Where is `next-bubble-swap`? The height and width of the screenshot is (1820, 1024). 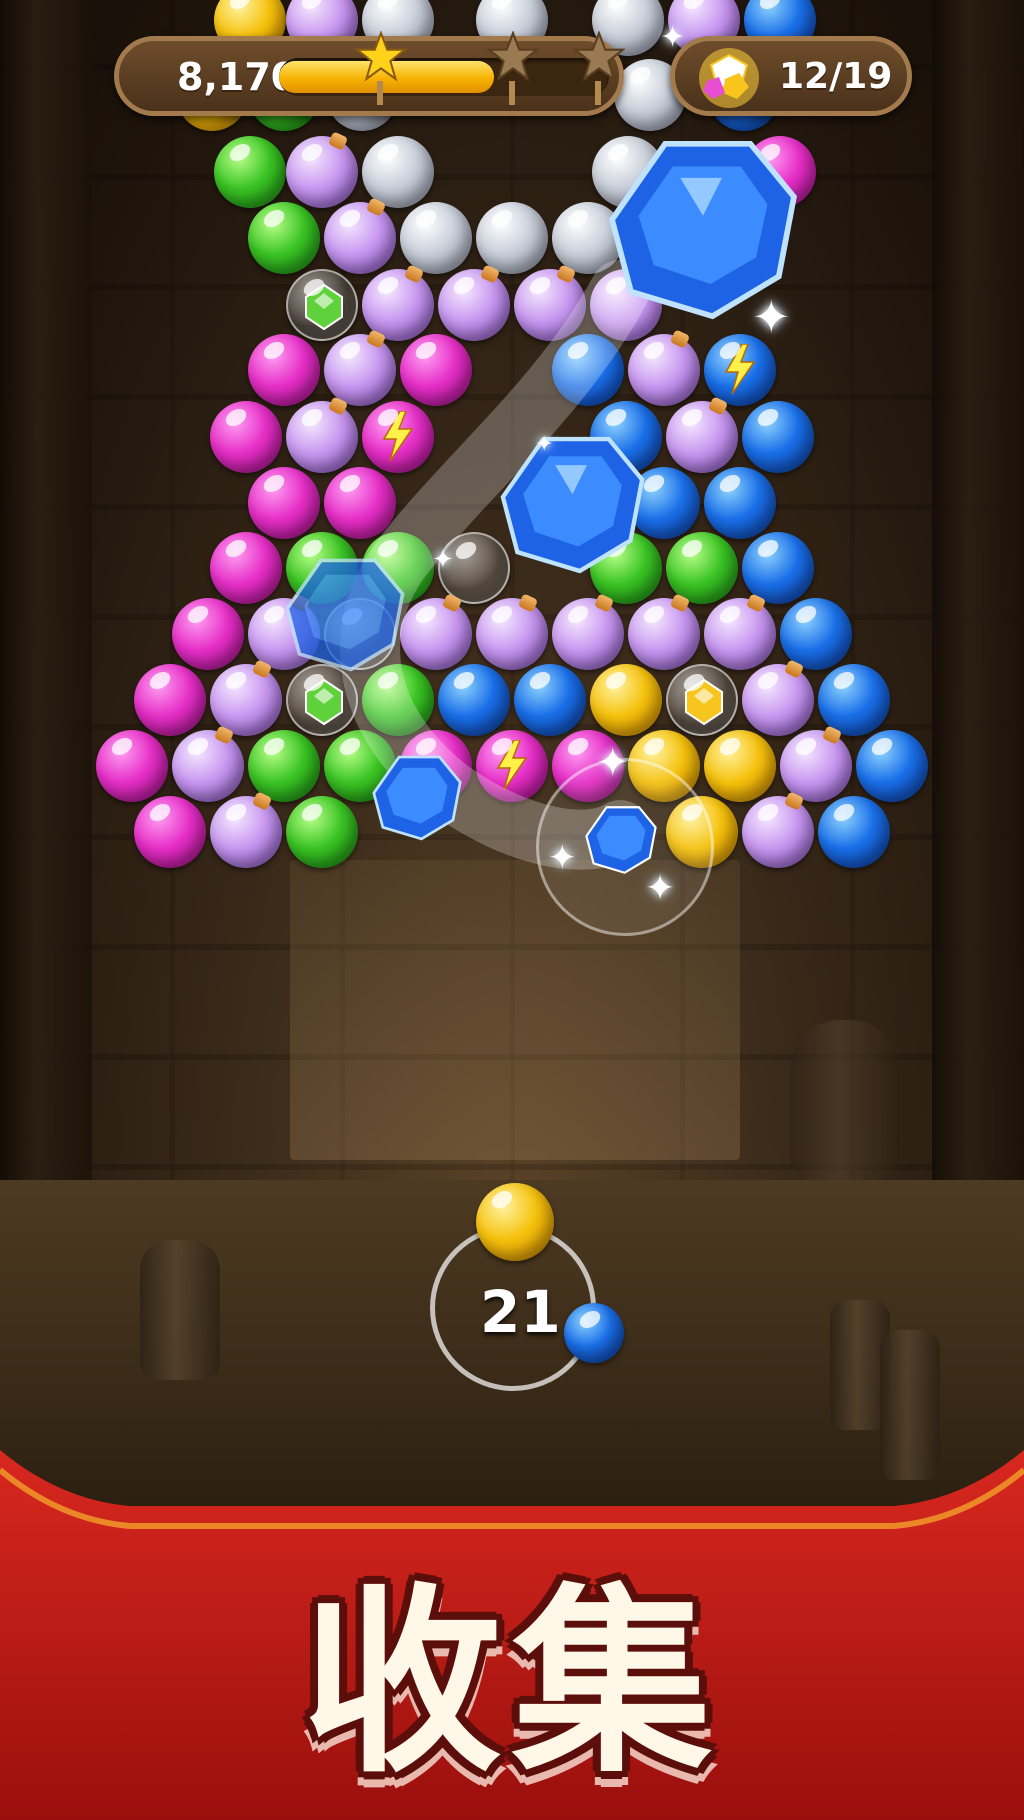
next-bubble-swap is located at coordinates (594, 1333).